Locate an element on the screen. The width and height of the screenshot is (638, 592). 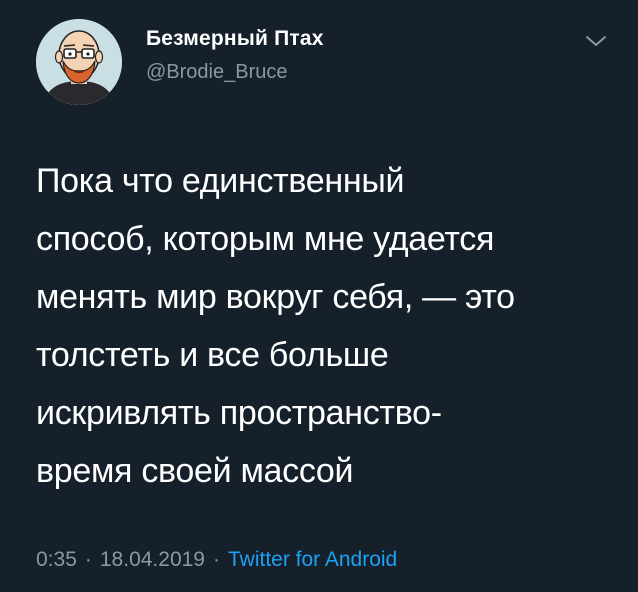
chevron-down-icon is located at coordinates (596, 41).